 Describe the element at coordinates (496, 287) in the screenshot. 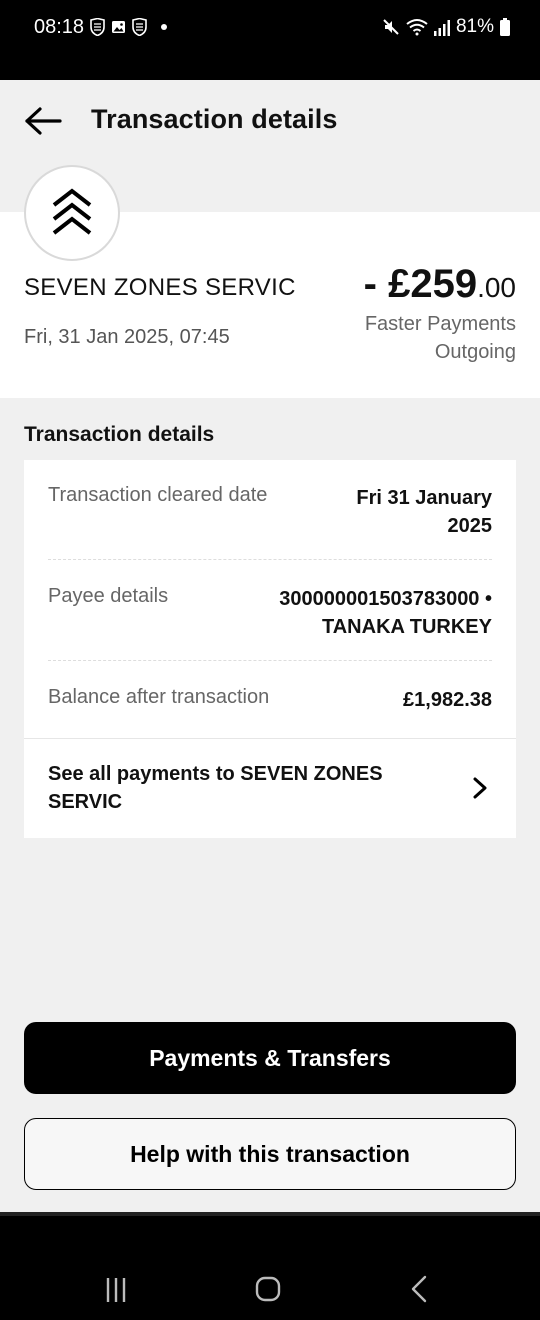

I see `amount-pence: .00` at that location.